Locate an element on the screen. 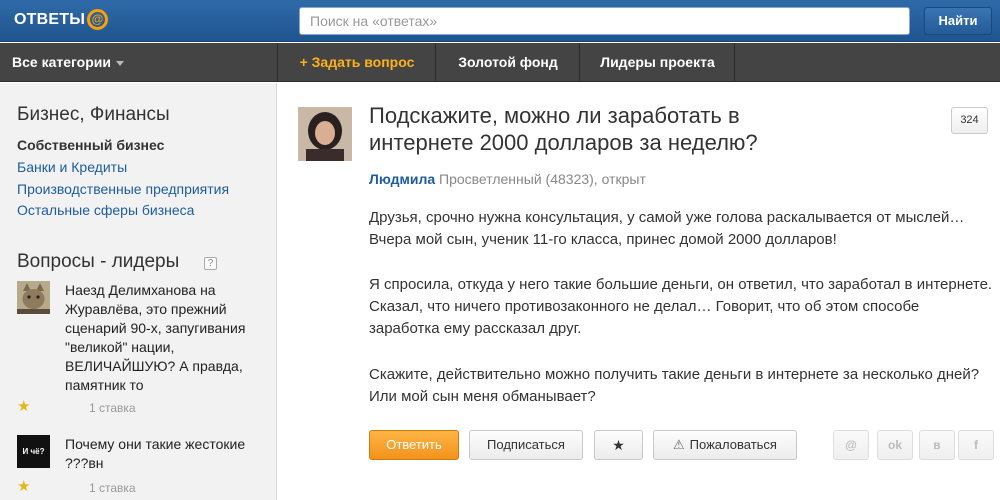  ask-question-button: + Задать вопрос is located at coordinates (357, 62).